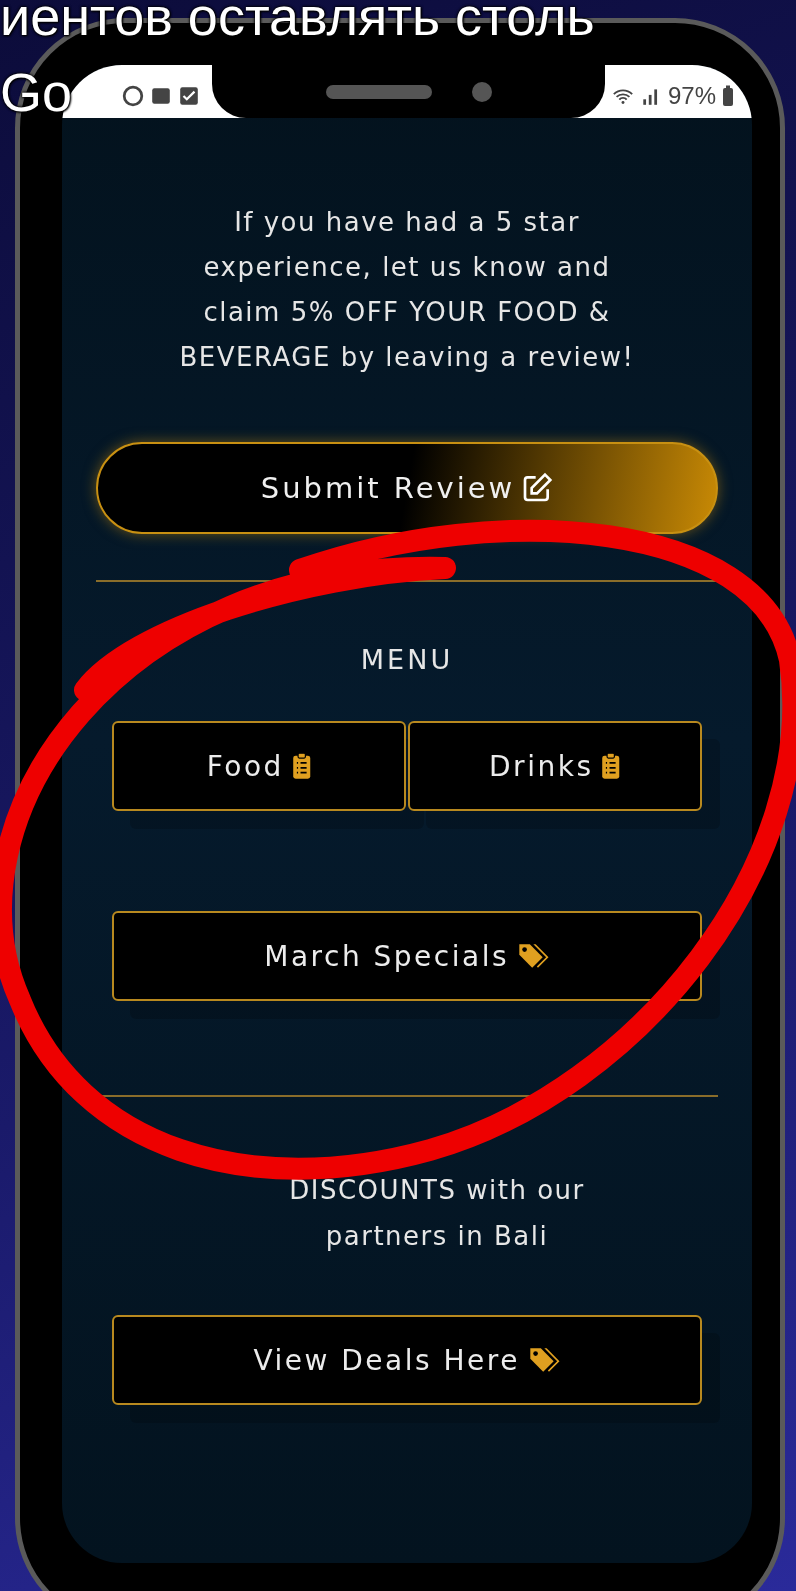  What do you see at coordinates (728, 95) in the screenshot?
I see `battery-icon` at bounding box center [728, 95].